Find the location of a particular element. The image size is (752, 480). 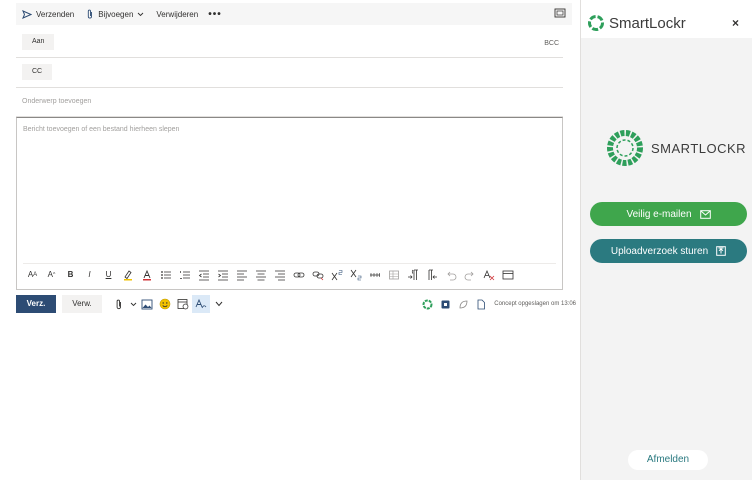

outdent-icon is located at coordinates (203, 275).